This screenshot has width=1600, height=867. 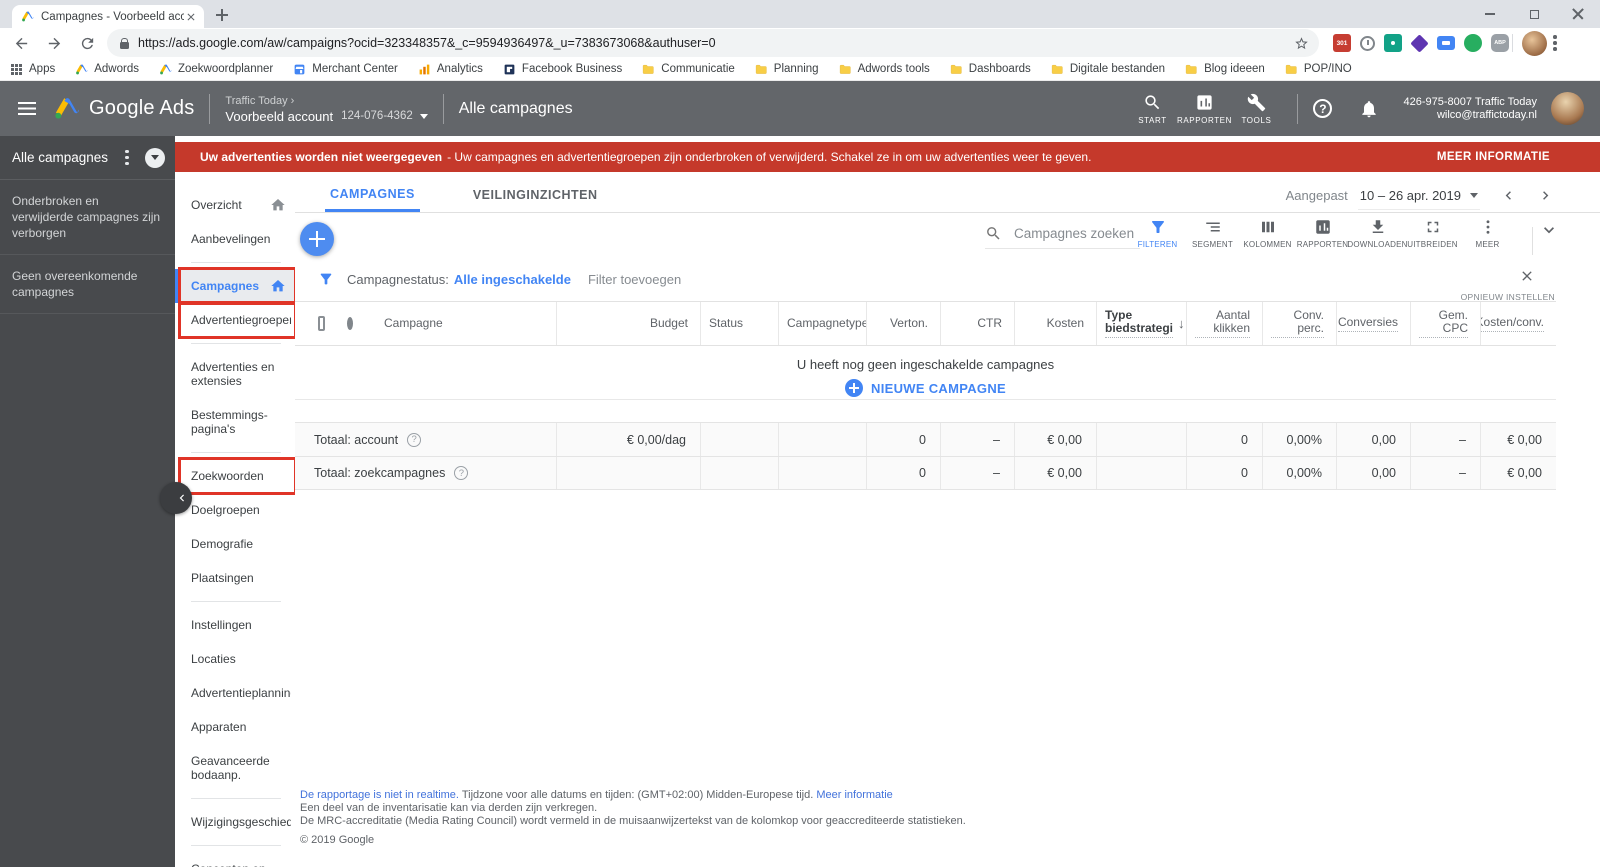 What do you see at coordinates (1534, 43) in the screenshot?
I see `browser-profile-avatar` at bounding box center [1534, 43].